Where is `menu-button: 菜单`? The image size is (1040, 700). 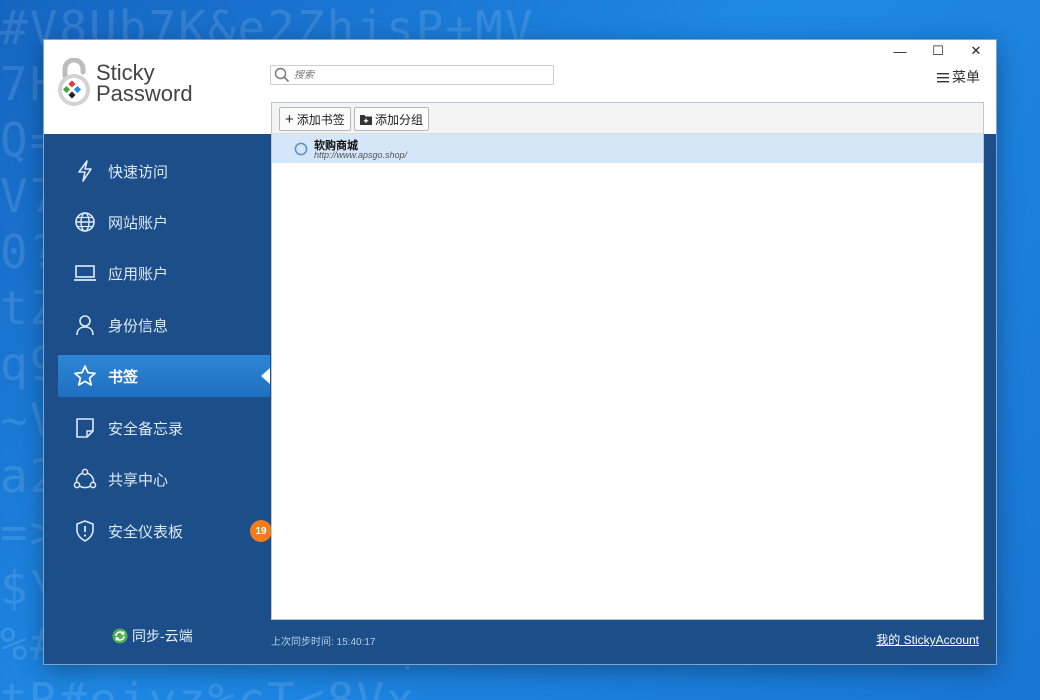 menu-button: 菜单 is located at coordinates (958, 77).